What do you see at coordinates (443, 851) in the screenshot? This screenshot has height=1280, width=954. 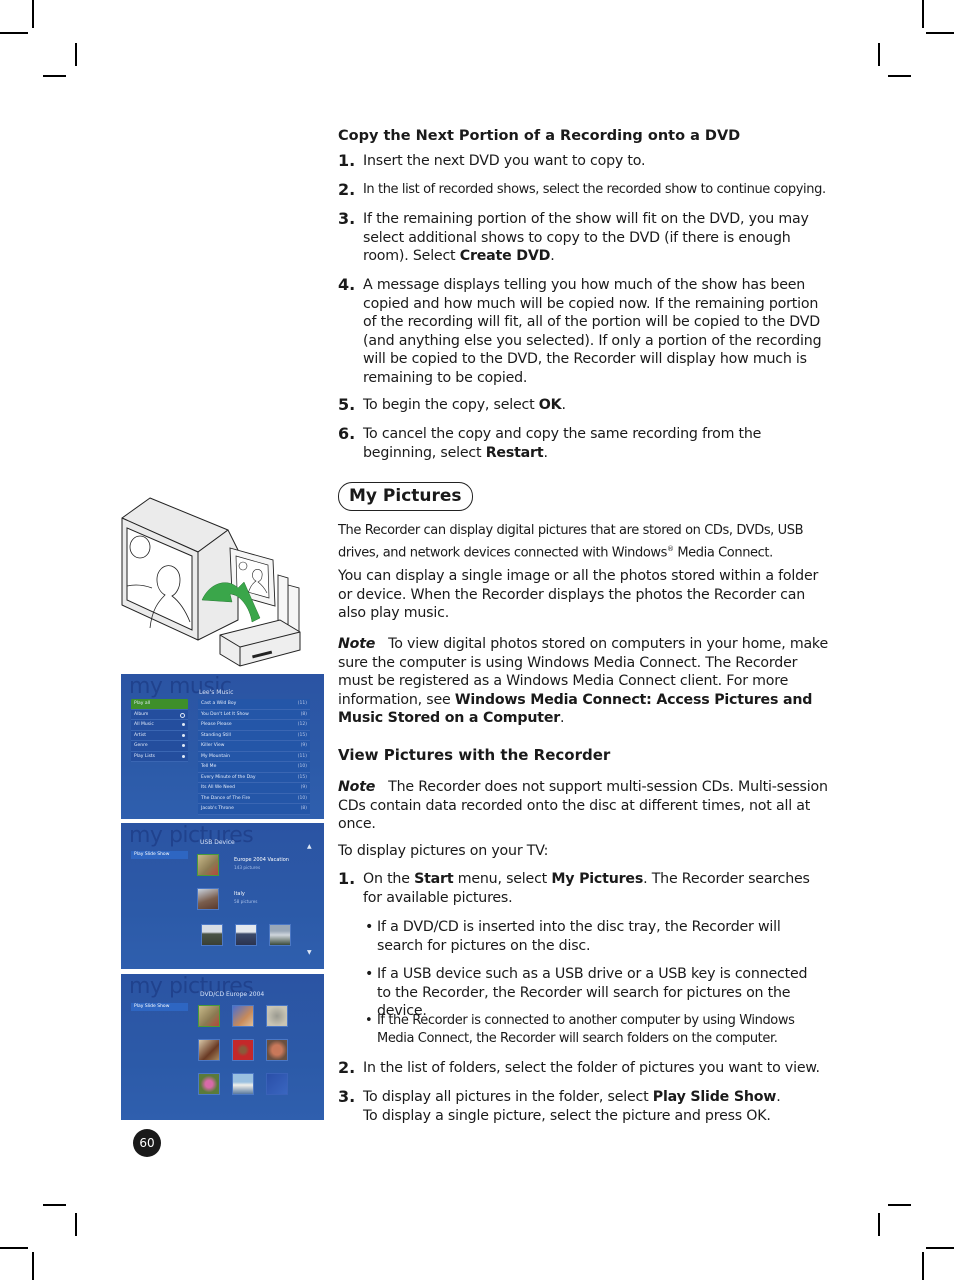 I see `lead-sentence: To display pictures on your TV:` at bounding box center [443, 851].